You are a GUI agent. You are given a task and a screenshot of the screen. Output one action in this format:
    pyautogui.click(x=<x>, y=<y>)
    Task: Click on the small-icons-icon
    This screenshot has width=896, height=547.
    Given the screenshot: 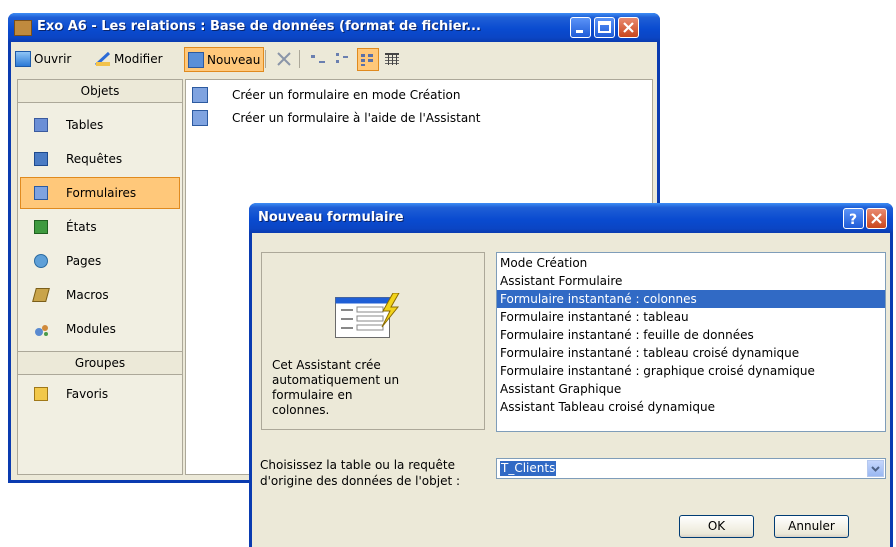 What is the action you would take?
    pyautogui.click(x=342, y=58)
    